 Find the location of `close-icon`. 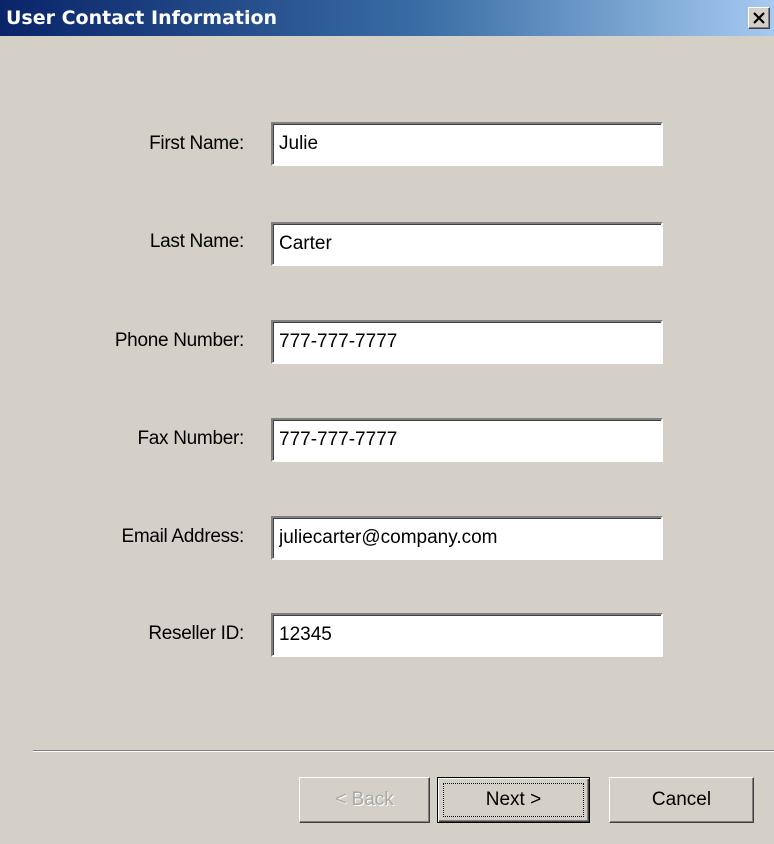

close-icon is located at coordinates (759, 18).